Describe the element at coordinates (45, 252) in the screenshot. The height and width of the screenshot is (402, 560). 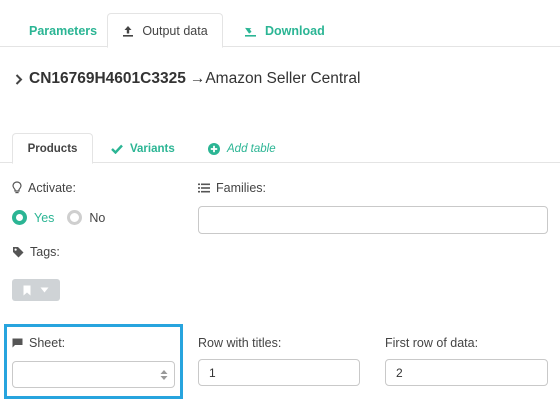
I see `tags-label-text: Tags:` at that location.